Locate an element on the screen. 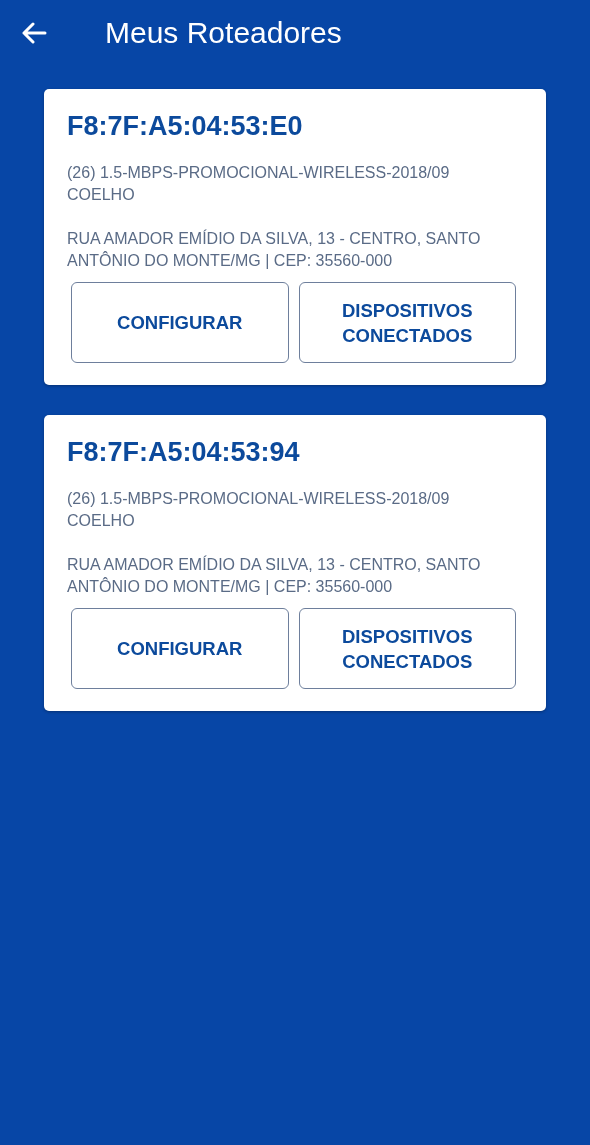 The image size is (590, 1145). mac-address: F8:7F:A5:04:53:94 is located at coordinates (184, 452).